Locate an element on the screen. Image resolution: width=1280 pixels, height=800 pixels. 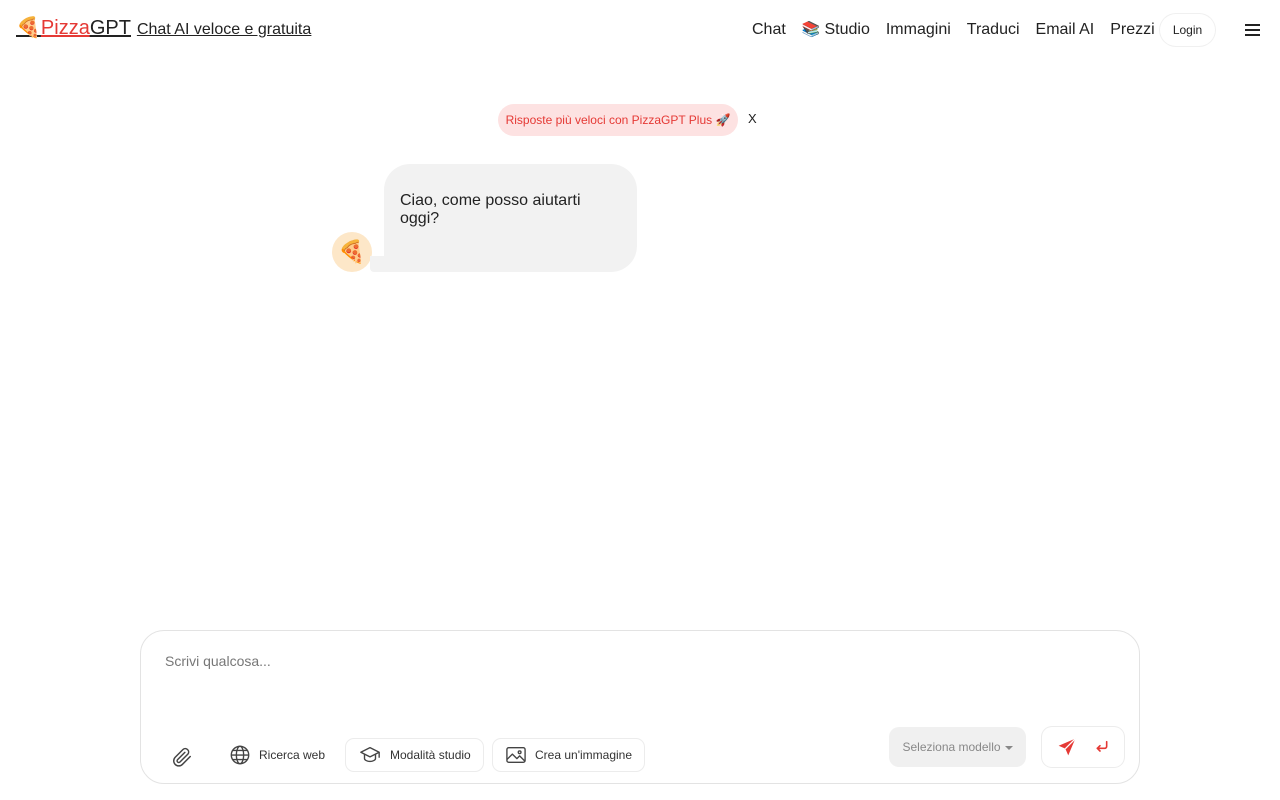
nav-immagini-label: Immagini is located at coordinates (918, 29).